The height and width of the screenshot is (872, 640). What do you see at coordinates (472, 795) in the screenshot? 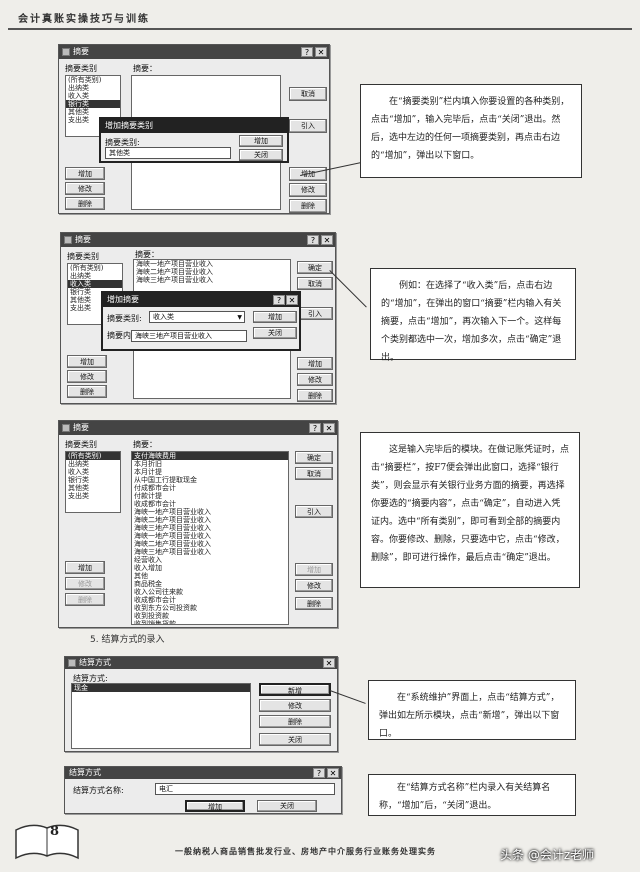
I see `callout-5: 在“结算方式名称”栏内录入有关结算名称，“增加”后，“关闭”退出。` at bounding box center [472, 795].